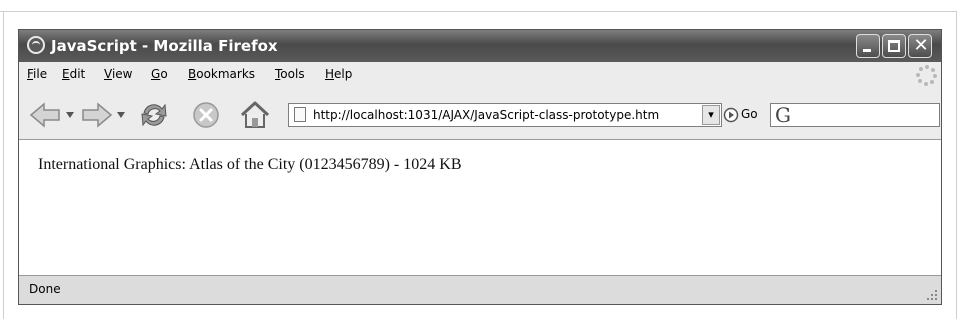 Image resolution: width=957 pixels, height=319 pixels. I want to click on resize-grip-icon, so click(932, 295).